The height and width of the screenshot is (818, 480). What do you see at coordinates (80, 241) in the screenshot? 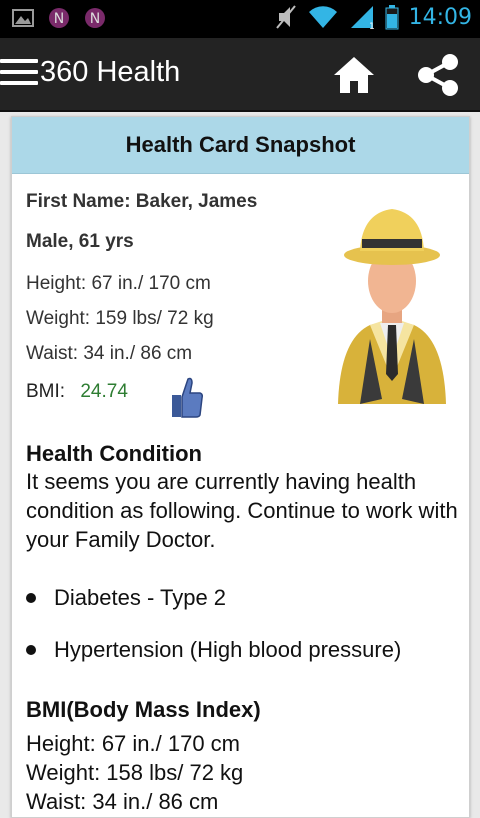
I see `patient-sex-age: Male, 61 yrs` at bounding box center [80, 241].